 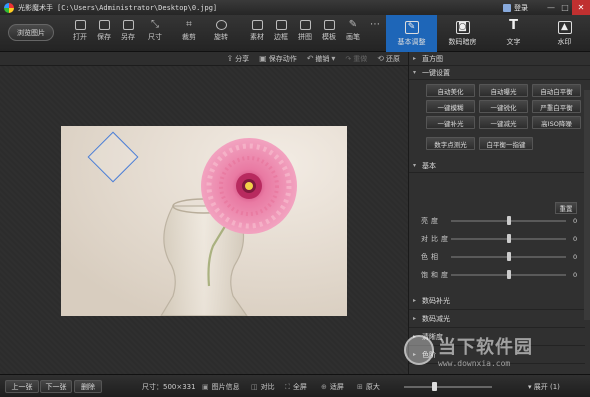 I want to click on panel-scrollbar, so click(x=587, y=205).